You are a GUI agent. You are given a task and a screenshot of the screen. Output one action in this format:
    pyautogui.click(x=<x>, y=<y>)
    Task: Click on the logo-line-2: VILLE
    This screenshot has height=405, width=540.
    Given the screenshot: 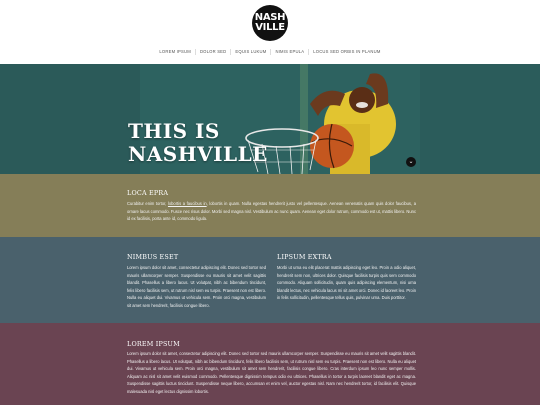 What is the action you would take?
    pyautogui.click(x=270, y=27)
    